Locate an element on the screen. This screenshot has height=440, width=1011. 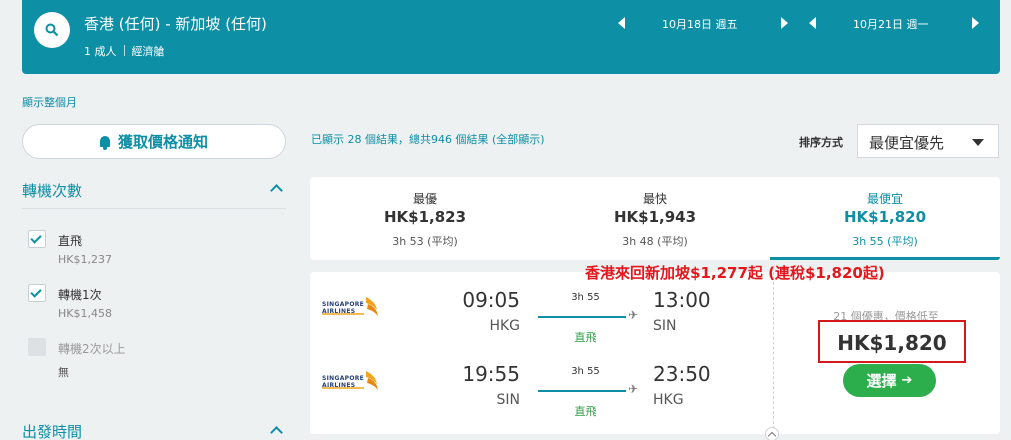
cabin-class: 經濟艙 is located at coordinates (148, 51).